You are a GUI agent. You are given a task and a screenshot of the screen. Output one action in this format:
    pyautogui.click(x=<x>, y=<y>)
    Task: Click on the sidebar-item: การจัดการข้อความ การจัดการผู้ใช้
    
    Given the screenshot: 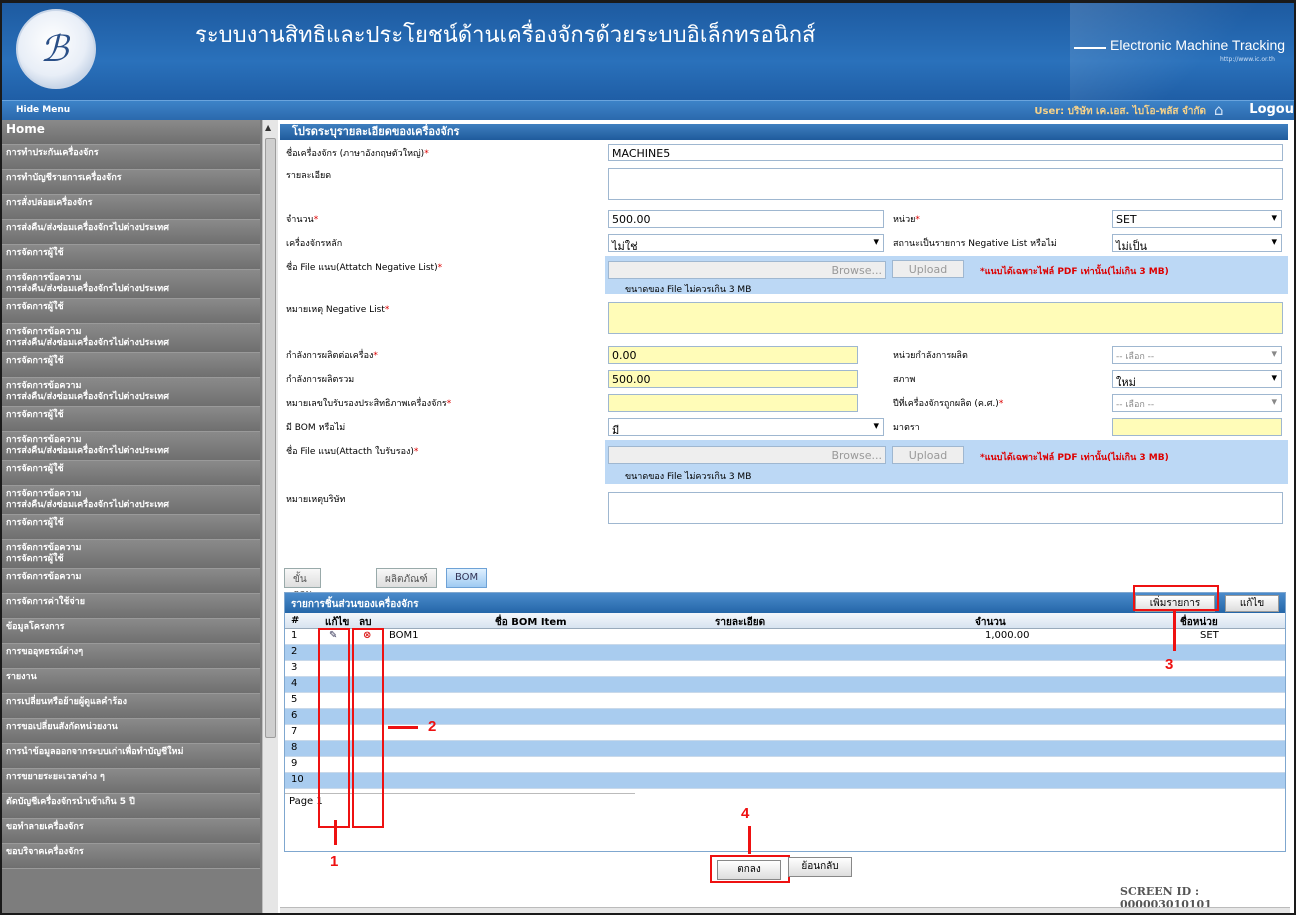 What is the action you would take?
    pyautogui.click(x=131, y=554)
    